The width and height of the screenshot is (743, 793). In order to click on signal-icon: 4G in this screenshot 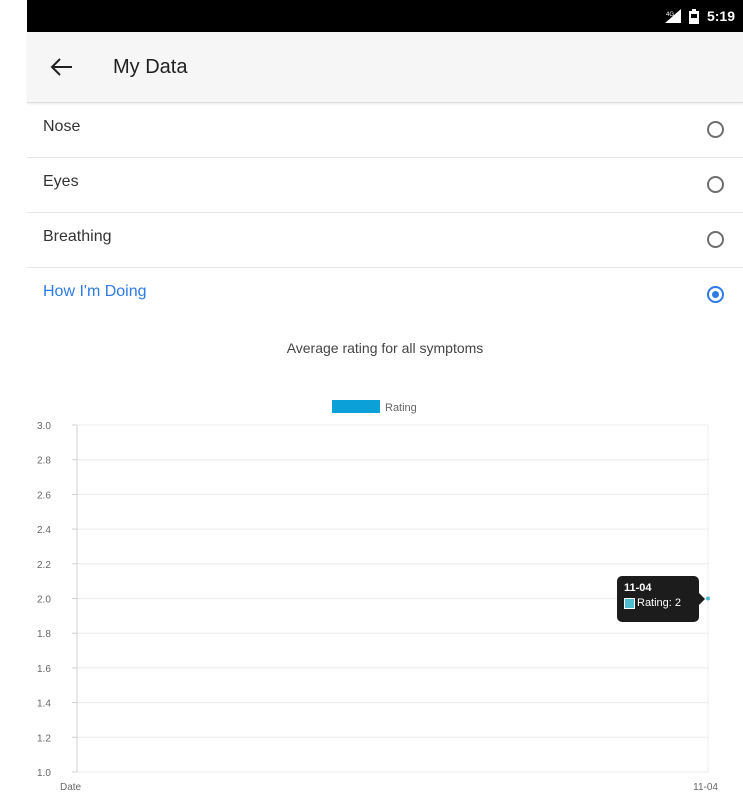, I will do `click(672, 16)`.